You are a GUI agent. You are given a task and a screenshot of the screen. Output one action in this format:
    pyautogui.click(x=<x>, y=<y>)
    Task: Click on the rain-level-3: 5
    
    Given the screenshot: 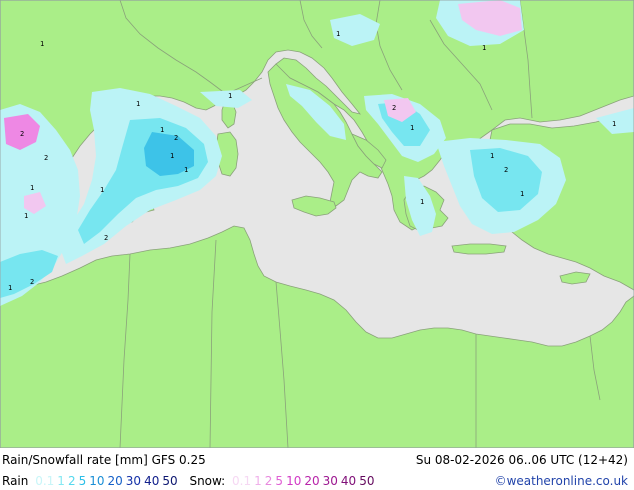 What is the action you would take?
    pyautogui.click(x=82, y=481)
    